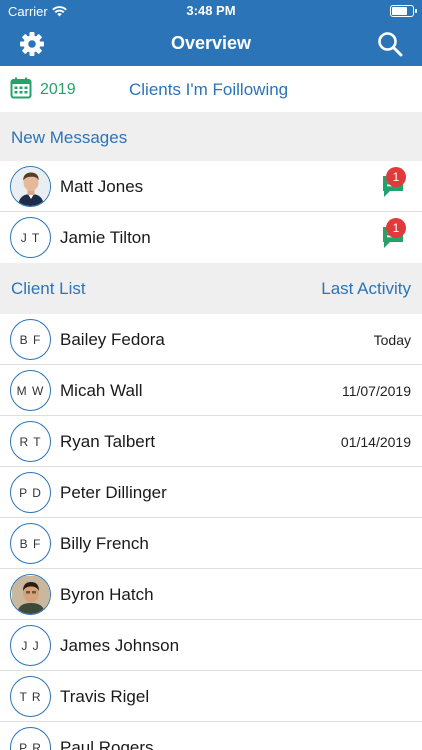  What do you see at coordinates (30, 390) in the screenshot?
I see `avatar: M W` at bounding box center [30, 390].